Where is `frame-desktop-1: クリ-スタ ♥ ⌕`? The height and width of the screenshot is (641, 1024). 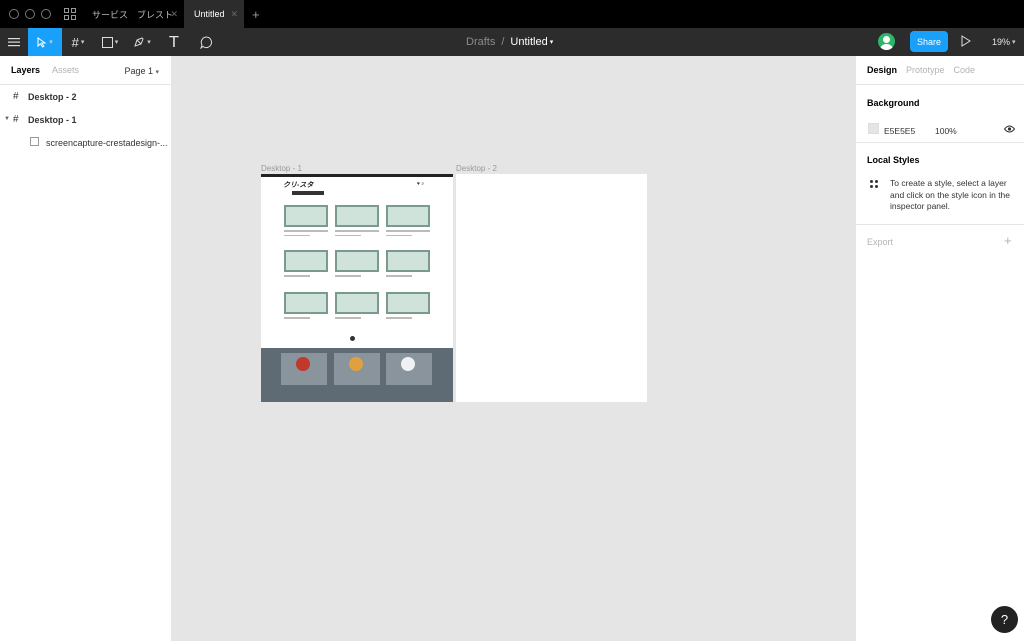 frame-desktop-1: クリ-スタ ♥ ⌕ is located at coordinates (357, 288).